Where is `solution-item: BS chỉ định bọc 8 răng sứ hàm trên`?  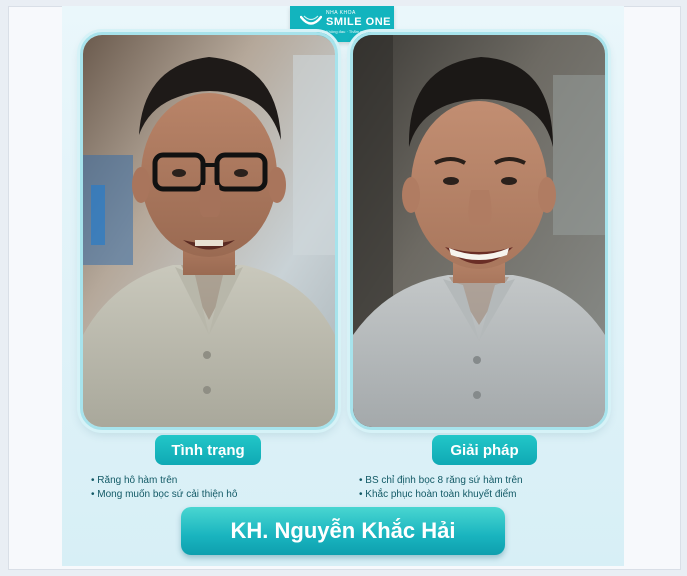
solution-item: BS chỉ định bọc 8 răng sứ hàm trên is located at coordinates (440, 481).